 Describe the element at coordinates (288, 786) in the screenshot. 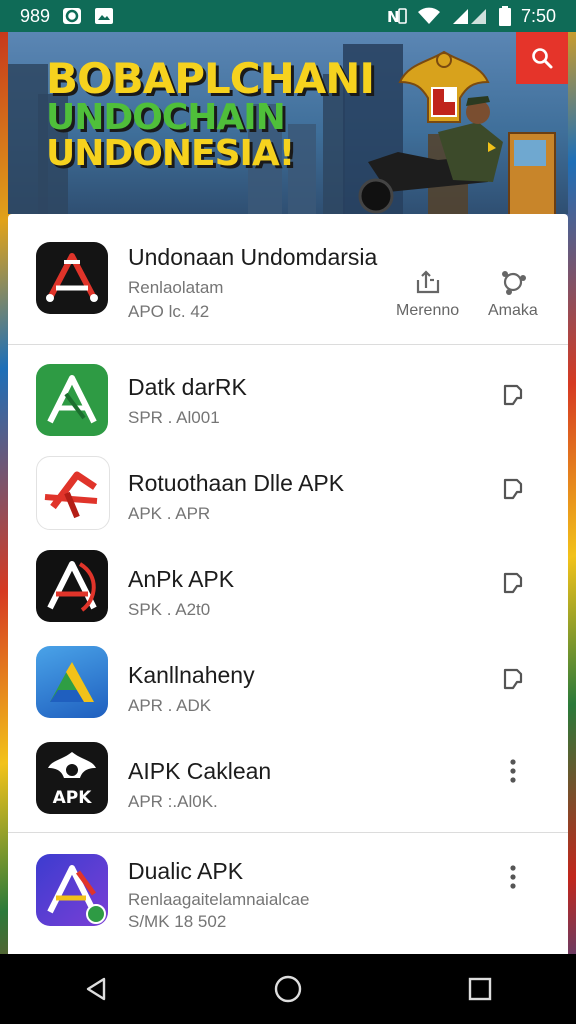

I see `list-item: APK AIPK Caklean APR :.Al0K.` at that location.